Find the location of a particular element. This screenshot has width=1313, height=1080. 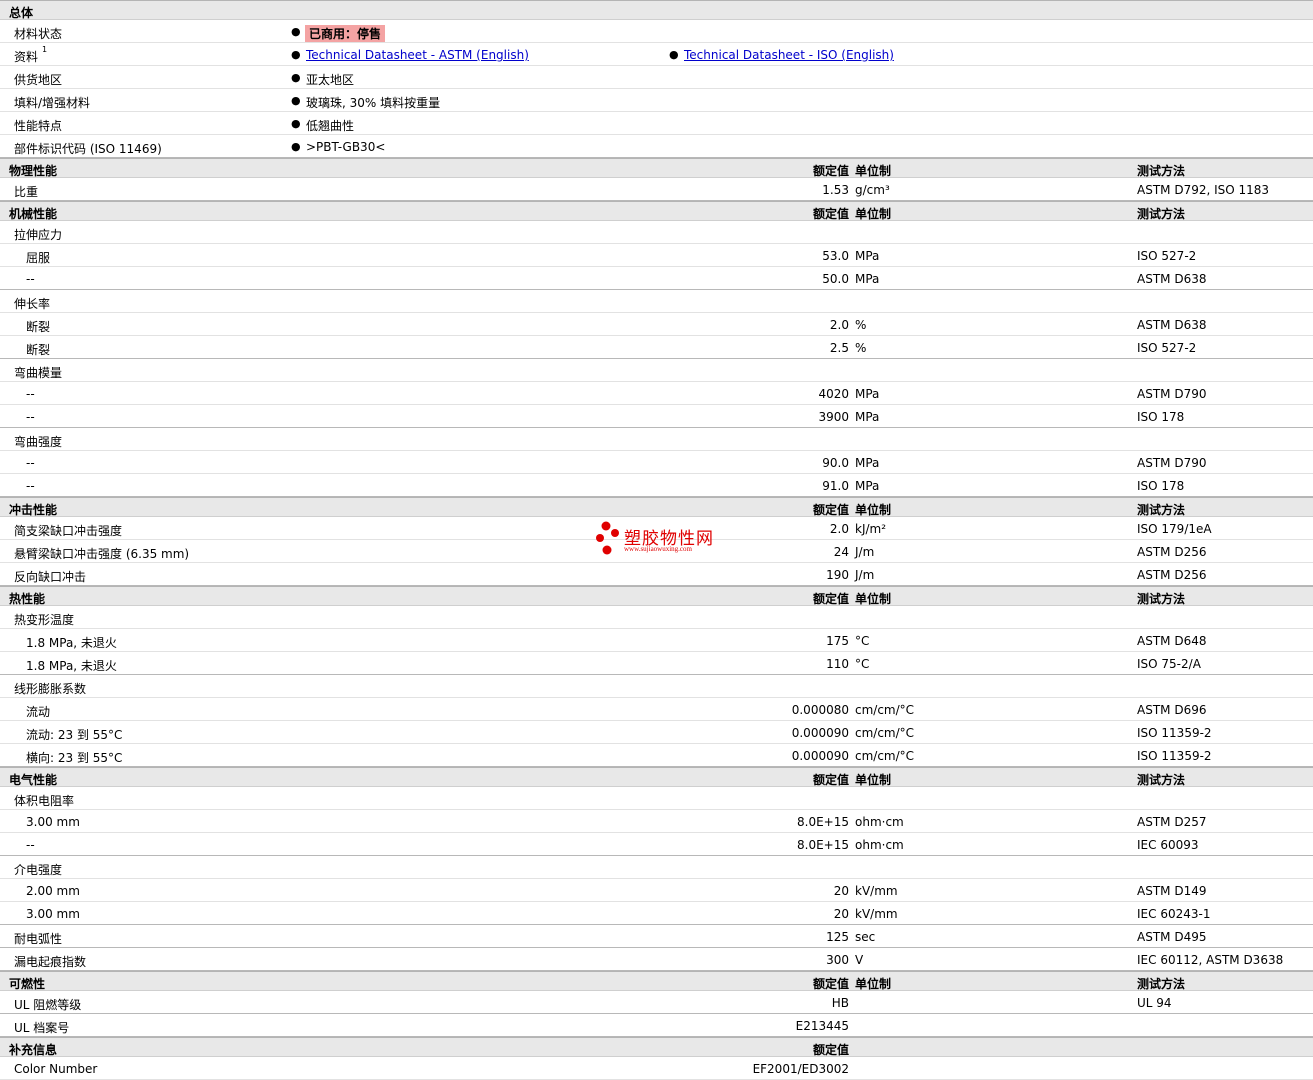

section-title: 总体 is located at coordinates (21, 13).